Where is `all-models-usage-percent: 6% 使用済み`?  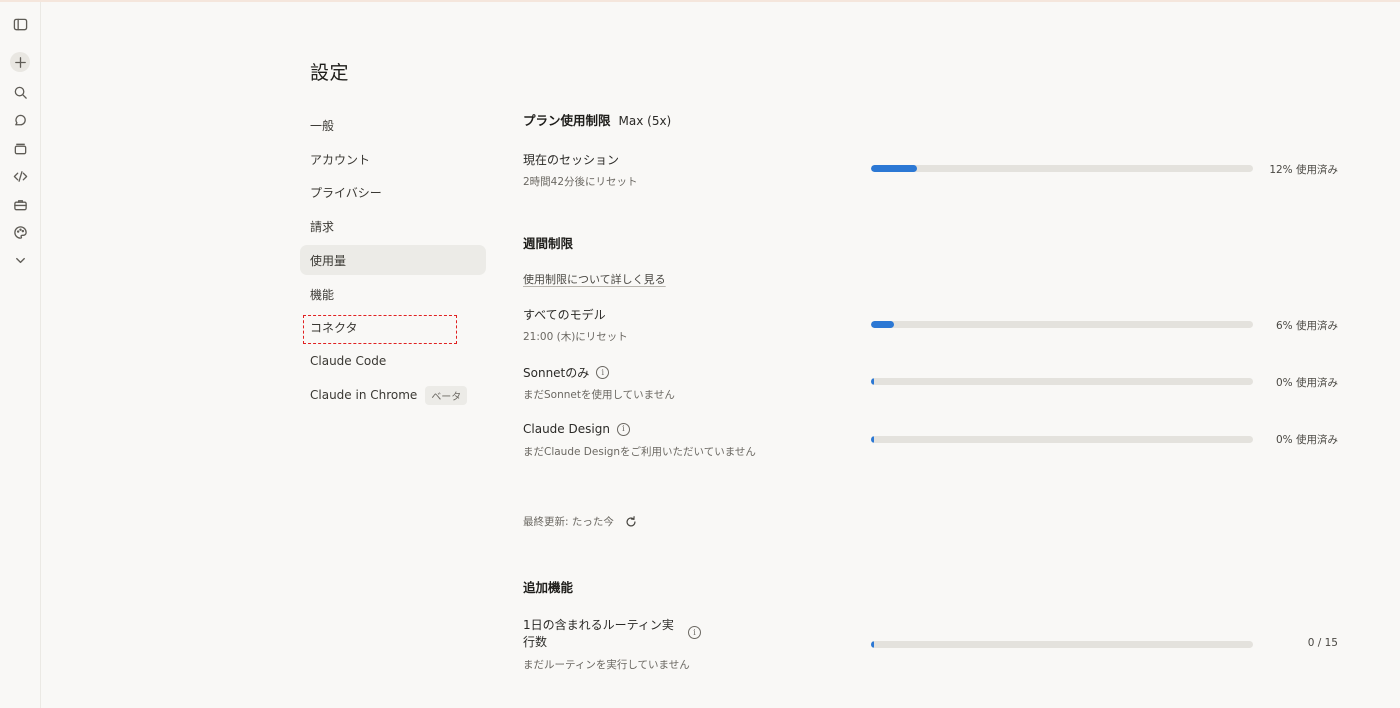 all-models-usage-percent: 6% 使用済み is located at coordinates (1307, 326).